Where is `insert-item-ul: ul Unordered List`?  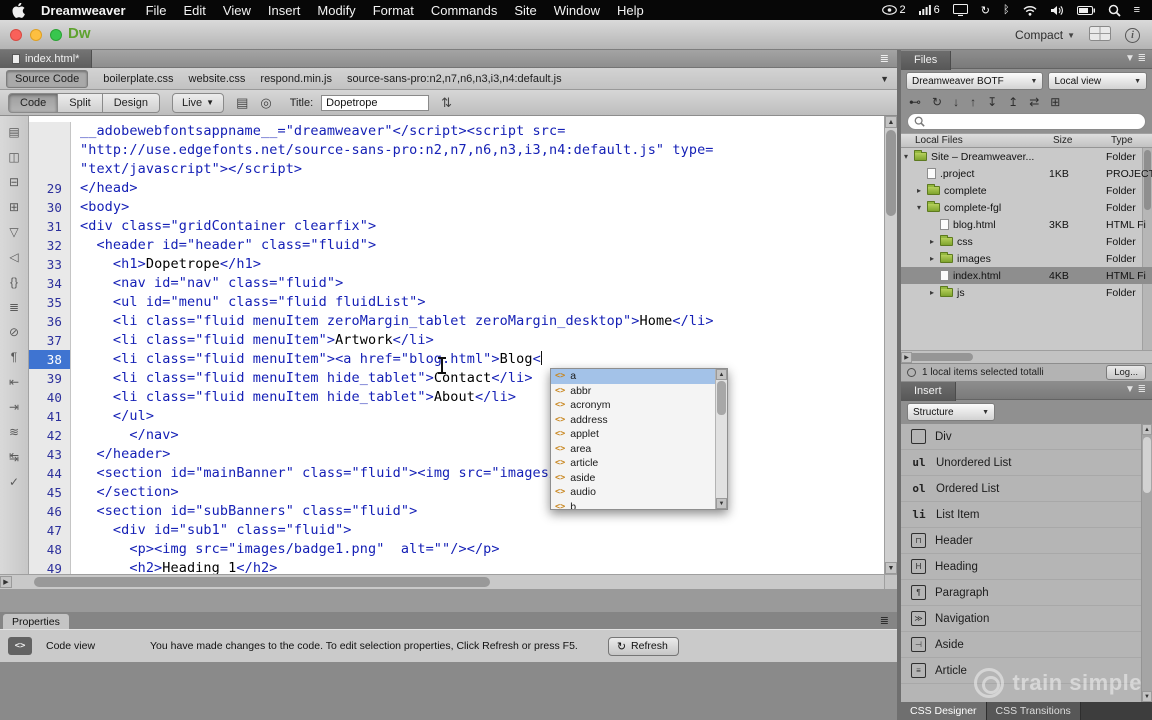
insert-item-ul: ul Unordered List is located at coordinates (1026, 463).